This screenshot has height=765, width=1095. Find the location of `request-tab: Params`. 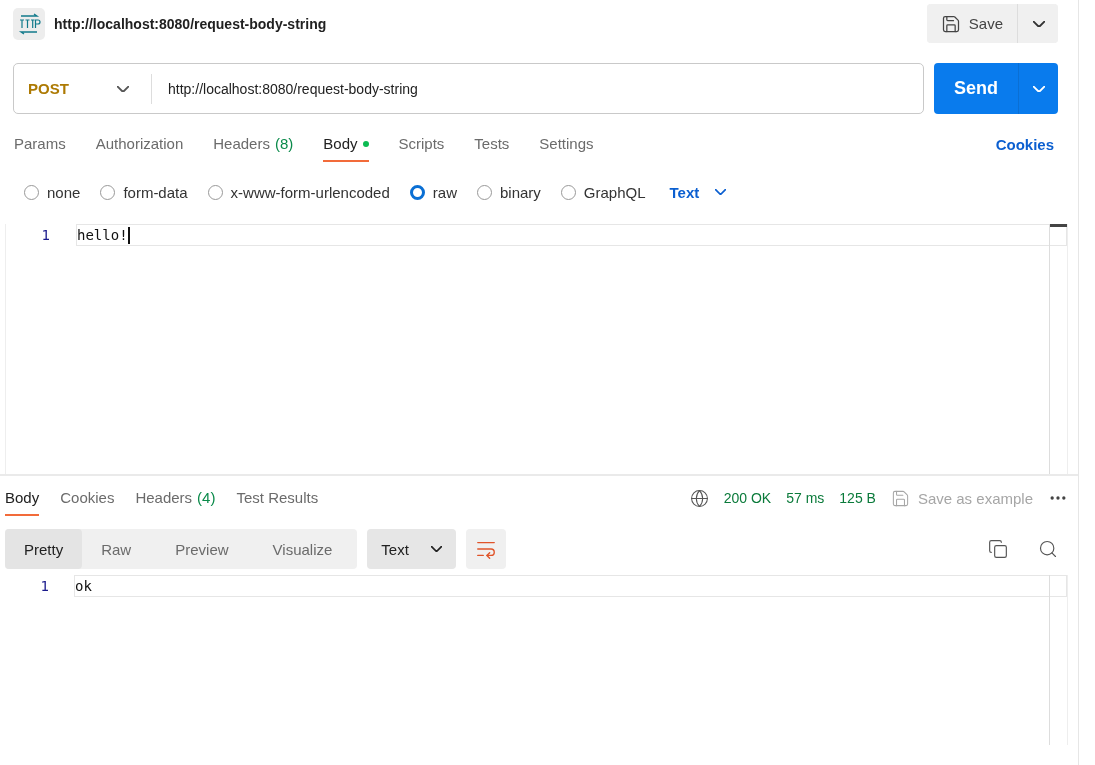

request-tab: Params is located at coordinates (40, 148).